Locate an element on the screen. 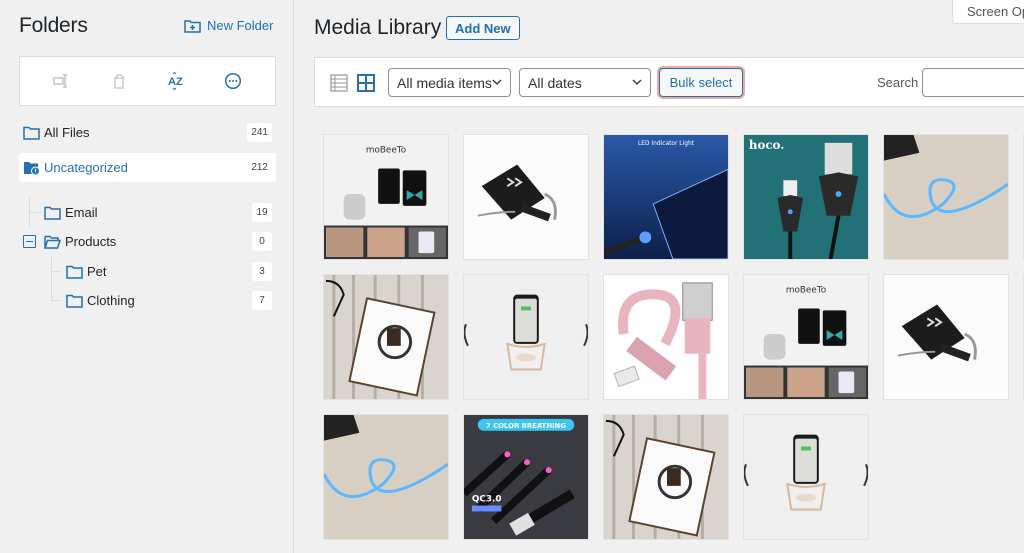 This screenshot has width=1024, height=553. thumbnail-image-hoco-cable: hoco. is located at coordinates (806, 197).